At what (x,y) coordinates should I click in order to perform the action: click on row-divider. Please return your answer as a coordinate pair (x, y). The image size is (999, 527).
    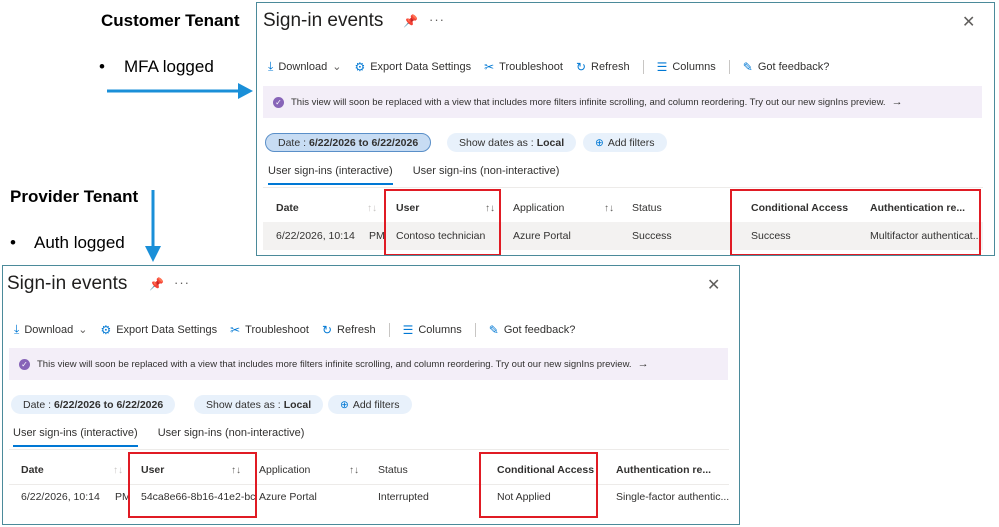
    Looking at the image, I should click on (369, 484).